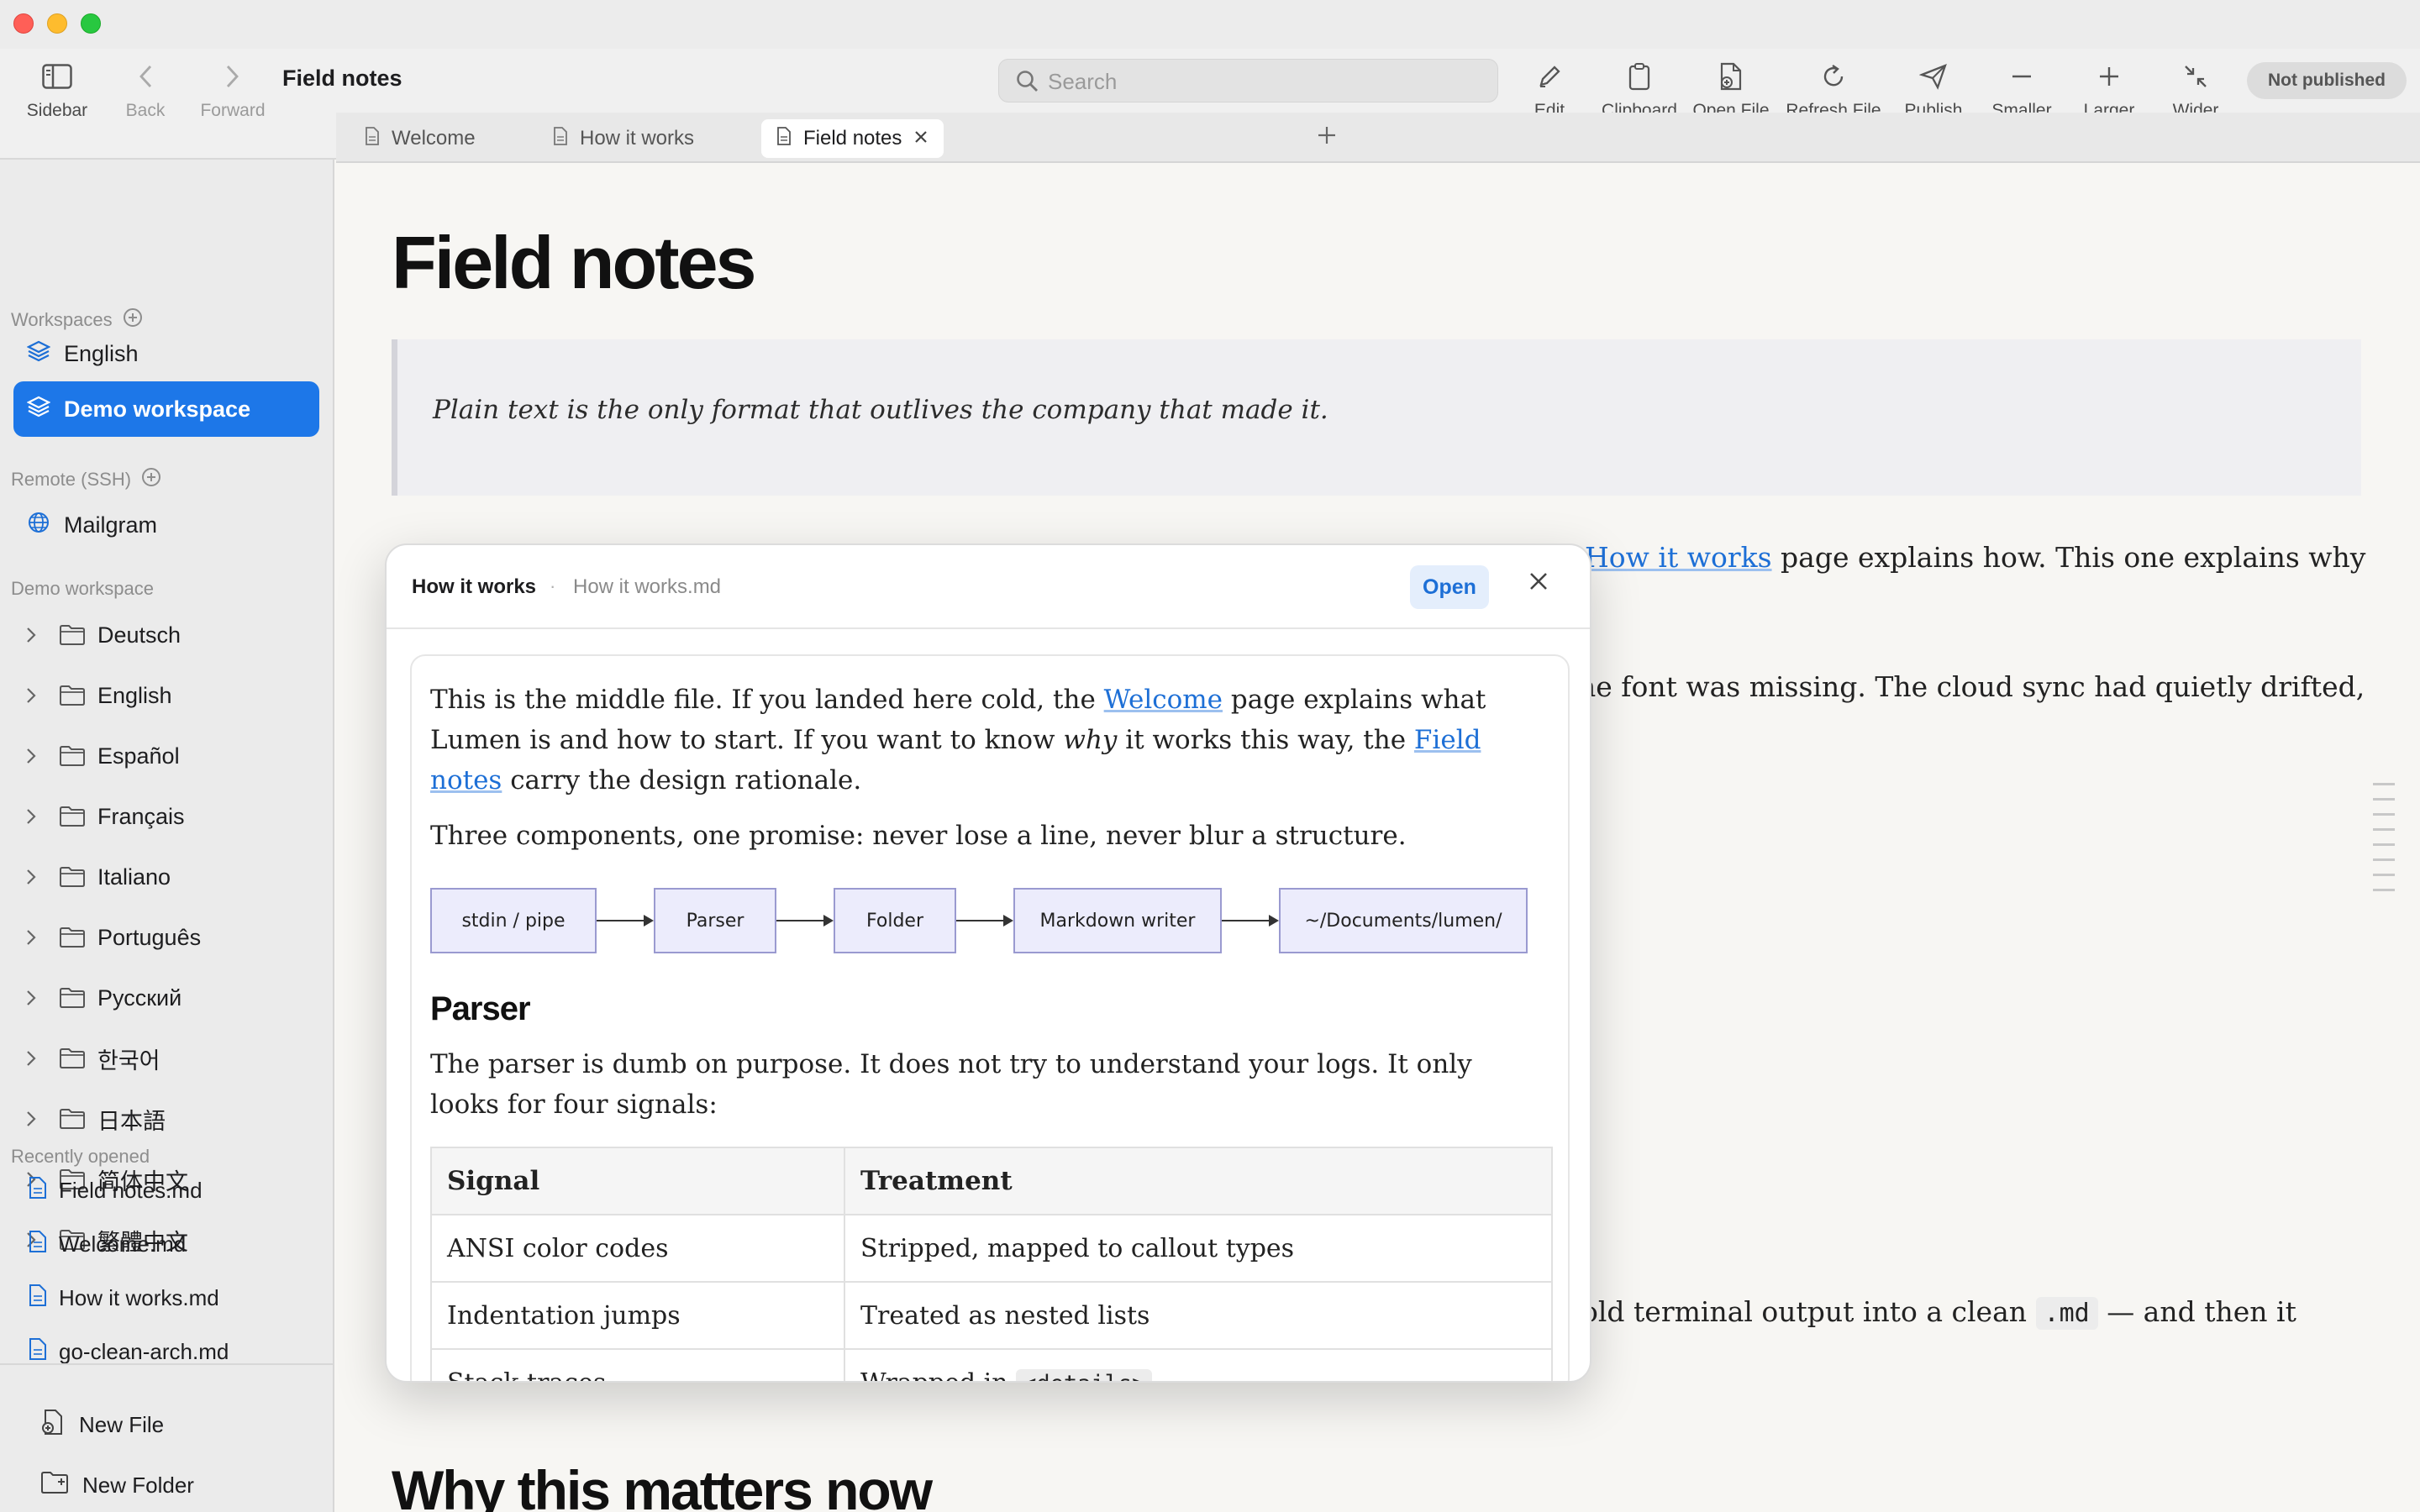  Describe the element at coordinates (57, 76) in the screenshot. I see `sidebar-icon` at that location.